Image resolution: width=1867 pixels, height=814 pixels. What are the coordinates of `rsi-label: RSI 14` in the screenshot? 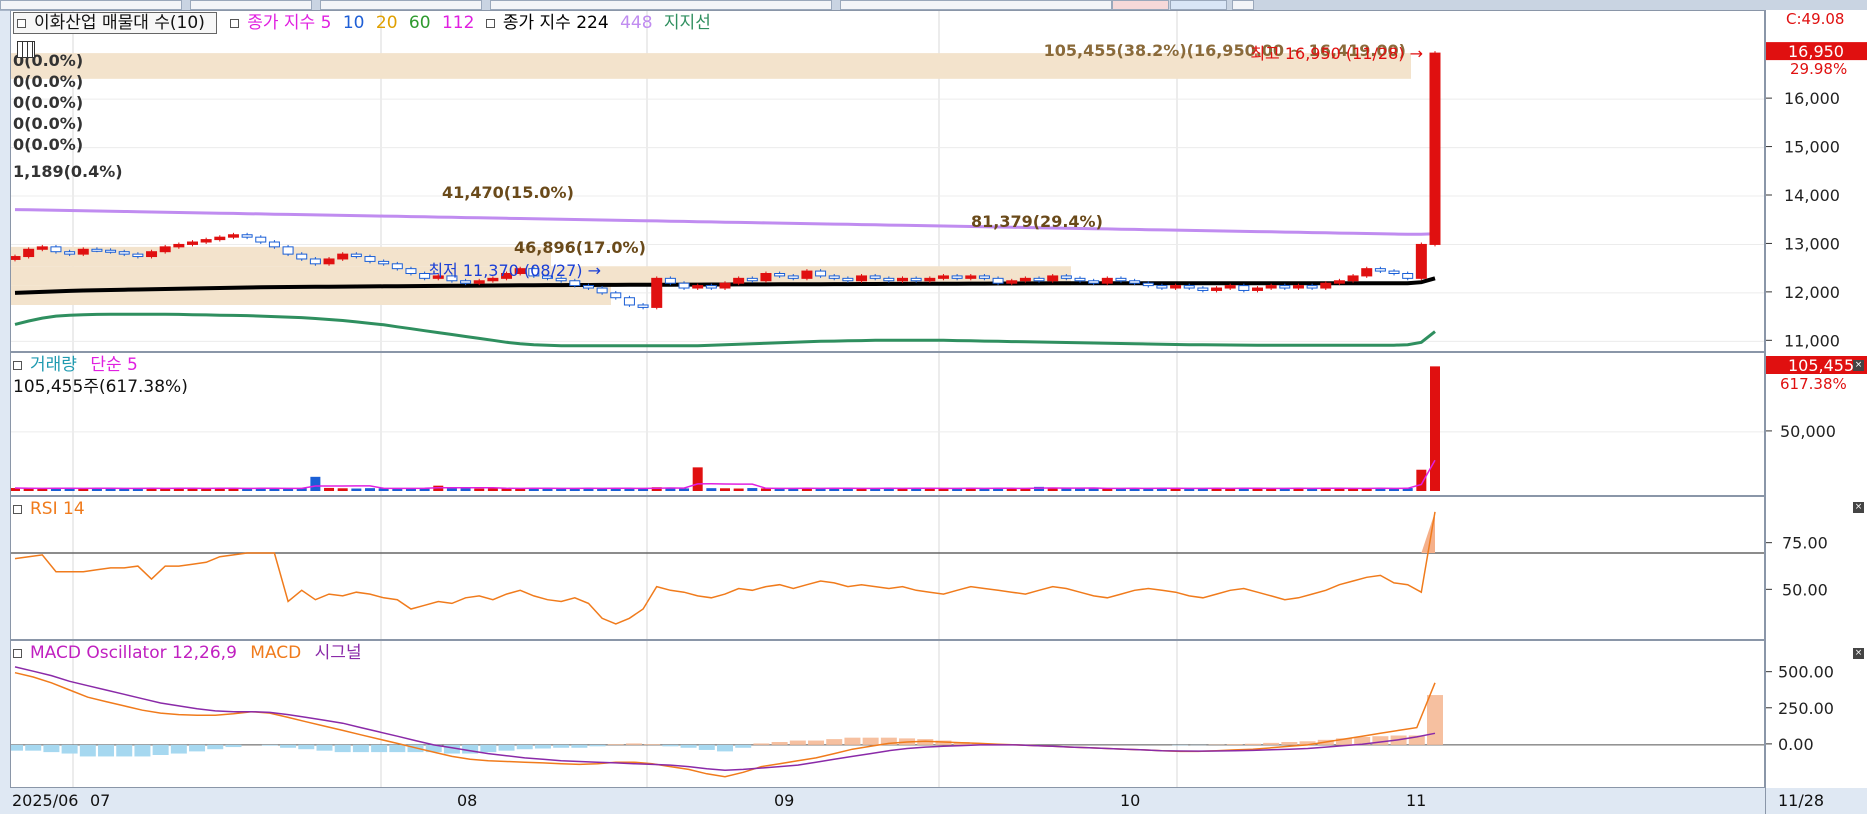 It's located at (57, 509).